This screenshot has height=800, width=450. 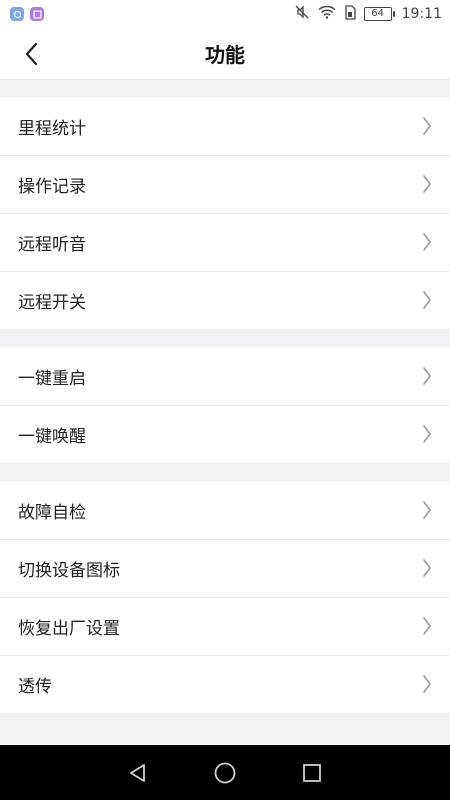 What do you see at coordinates (302, 14) in the screenshot?
I see `mute-icon` at bounding box center [302, 14].